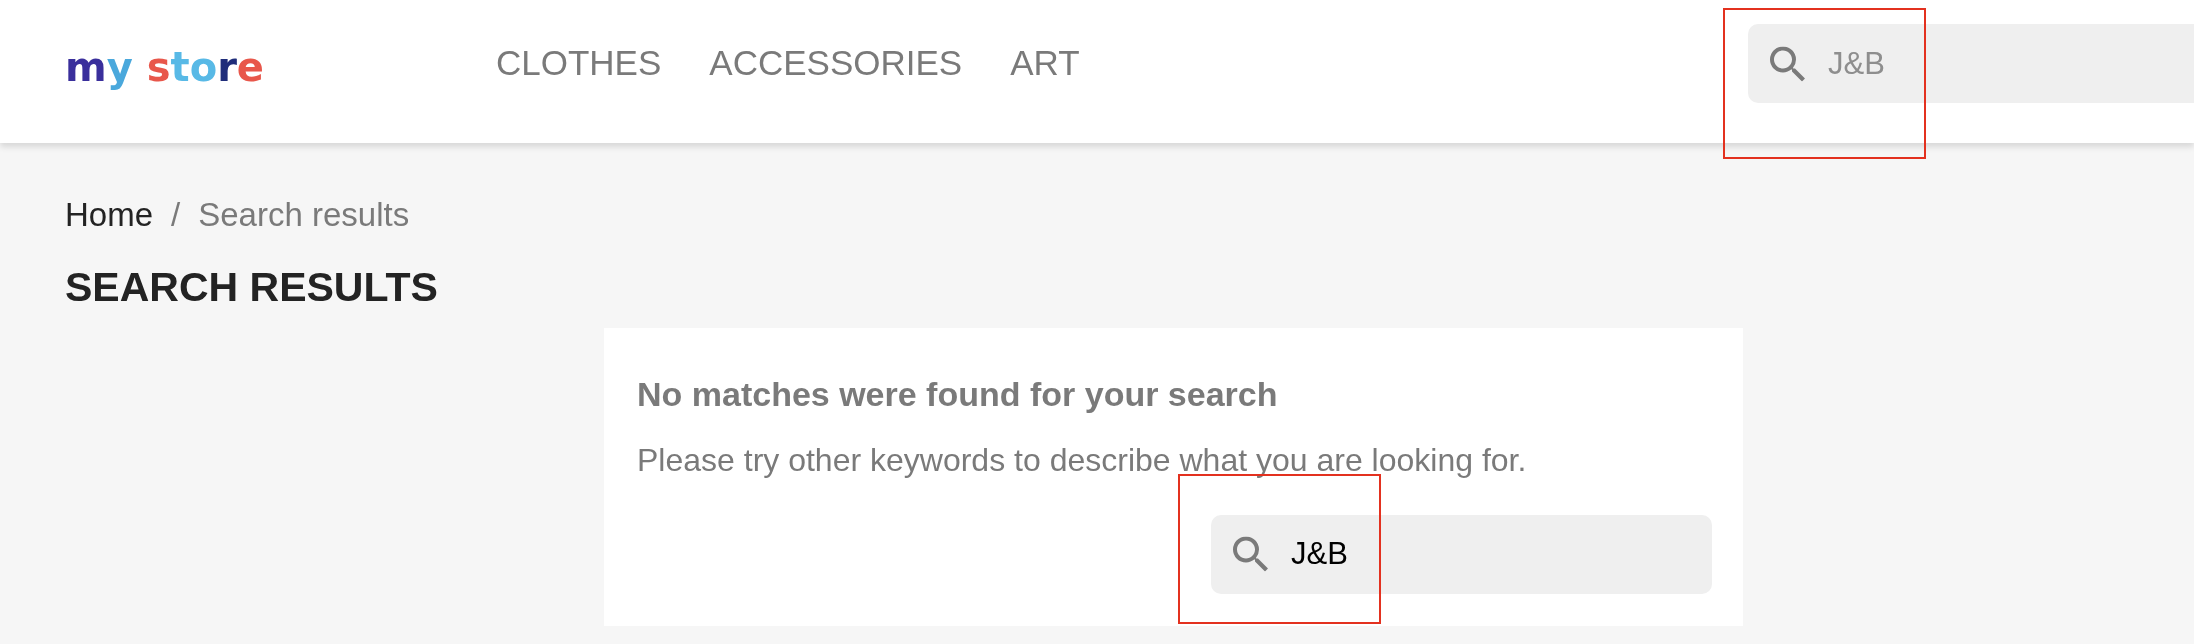 The image size is (2194, 644). What do you see at coordinates (836, 62) in the screenshot?
I see `nav-link: ACCESSORIES` at bounding box center [836, 62].